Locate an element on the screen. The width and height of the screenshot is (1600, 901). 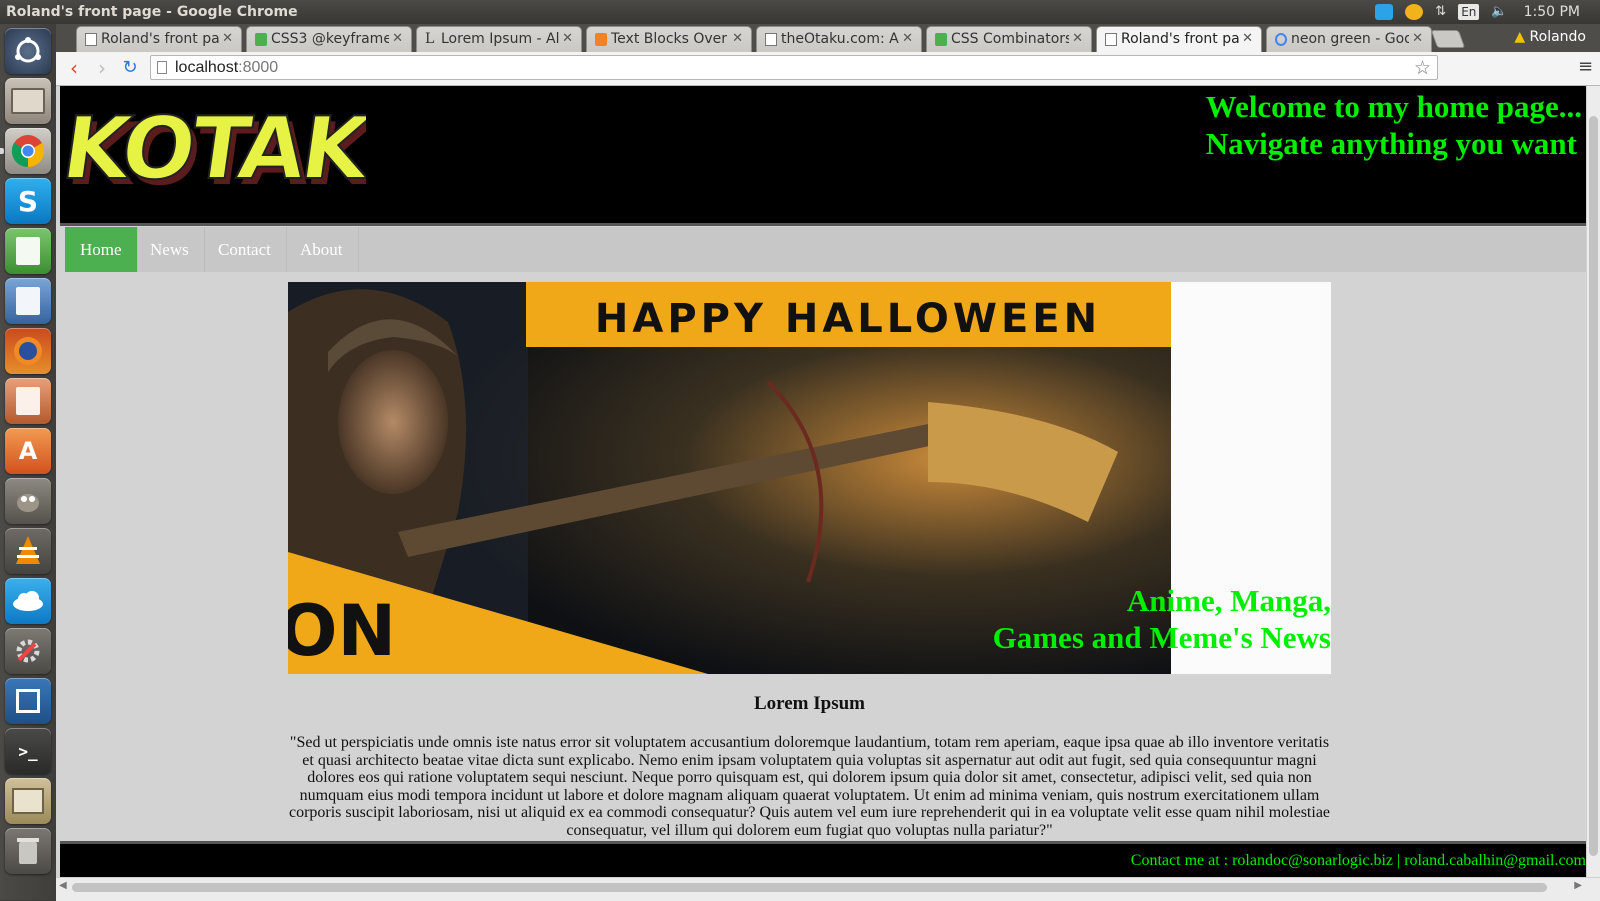
tab-7: neon green - Goo ✕ is located at coordinates (1349, 39).